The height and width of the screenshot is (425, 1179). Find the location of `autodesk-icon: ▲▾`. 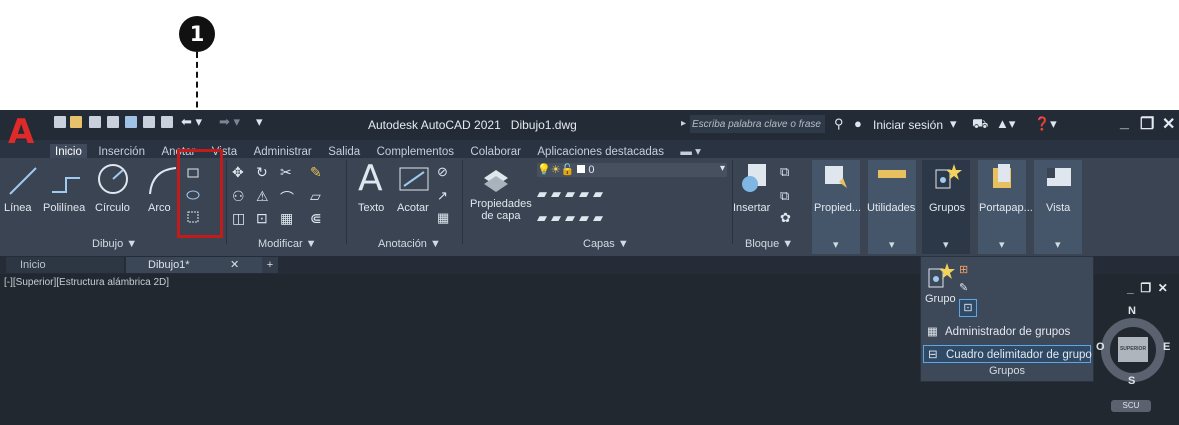

autodesk-icon: ▲▾ is located at coordinates (1005, 124).